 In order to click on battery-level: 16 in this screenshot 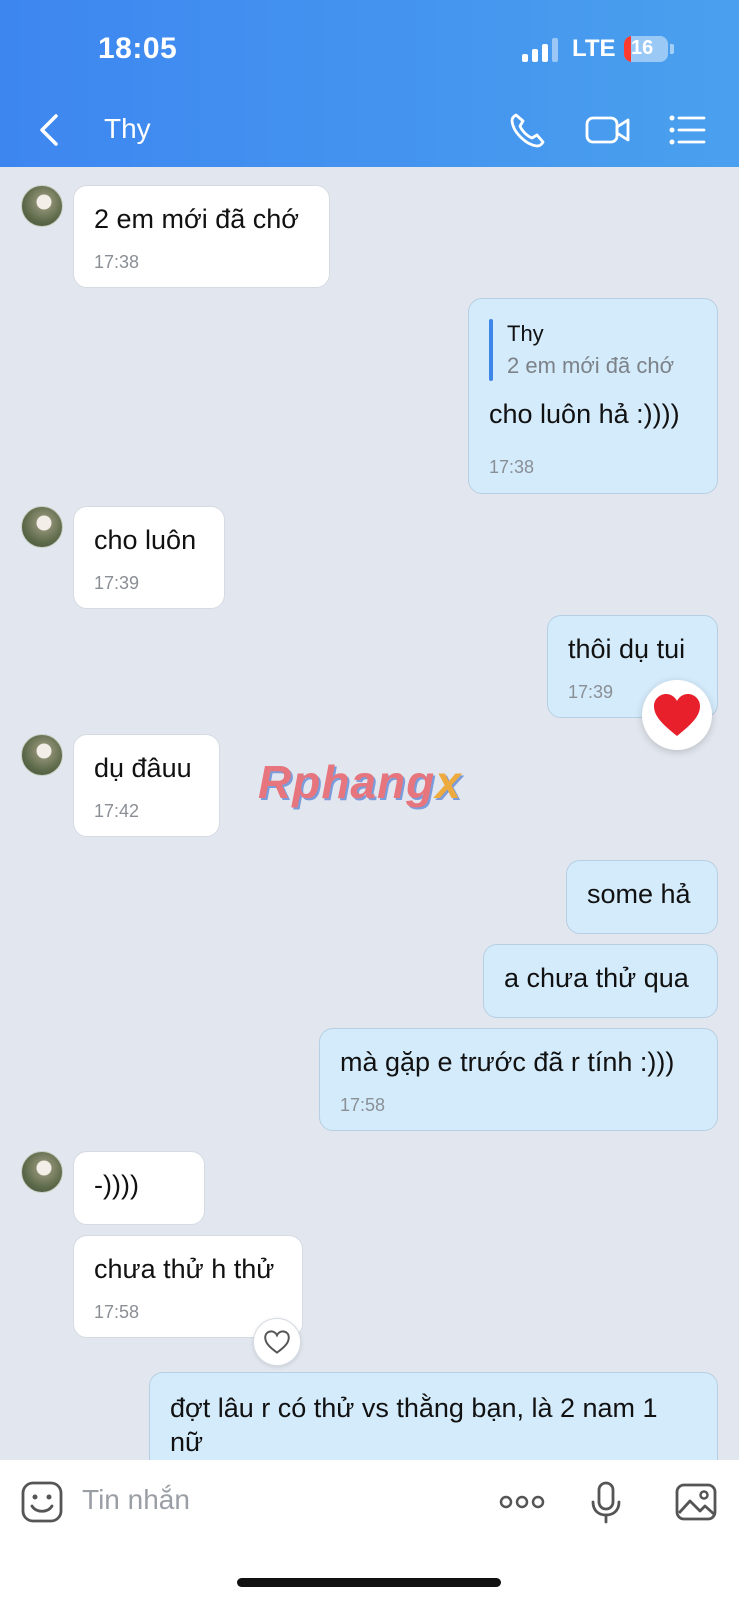, I will do `click(642, 48)`.